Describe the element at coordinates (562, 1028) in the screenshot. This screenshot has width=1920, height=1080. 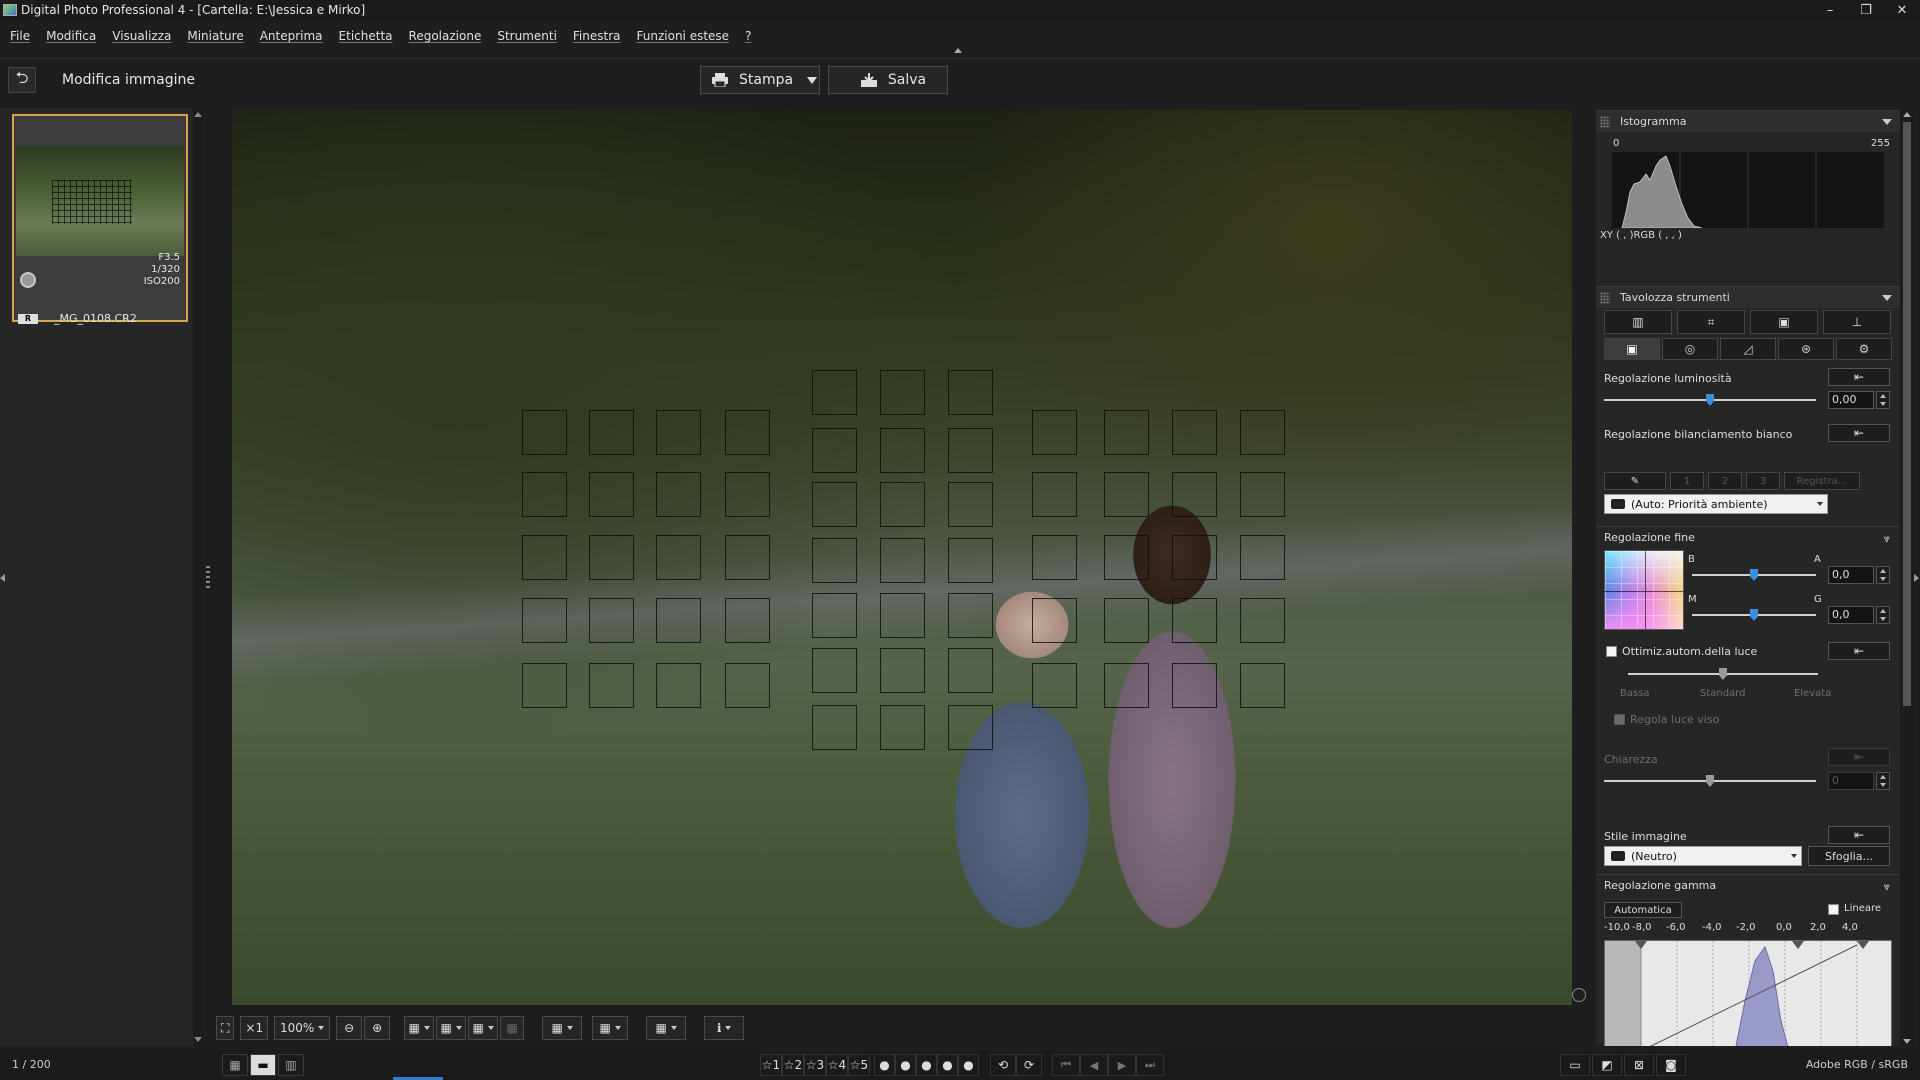
I see `grid-overlay-button: ▦` at that location.